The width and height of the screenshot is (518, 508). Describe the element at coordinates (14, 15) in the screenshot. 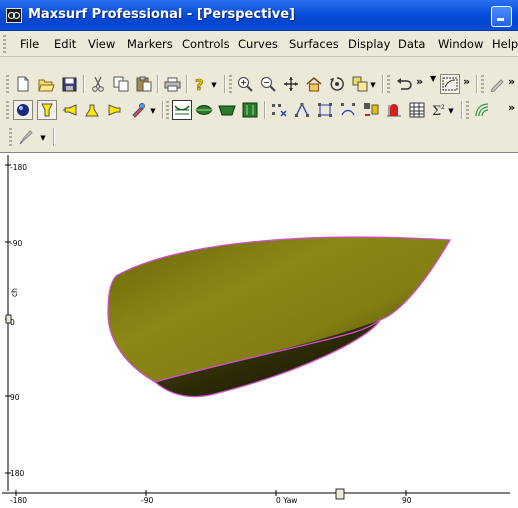

I see `maxsurf-app-icon` at that location.